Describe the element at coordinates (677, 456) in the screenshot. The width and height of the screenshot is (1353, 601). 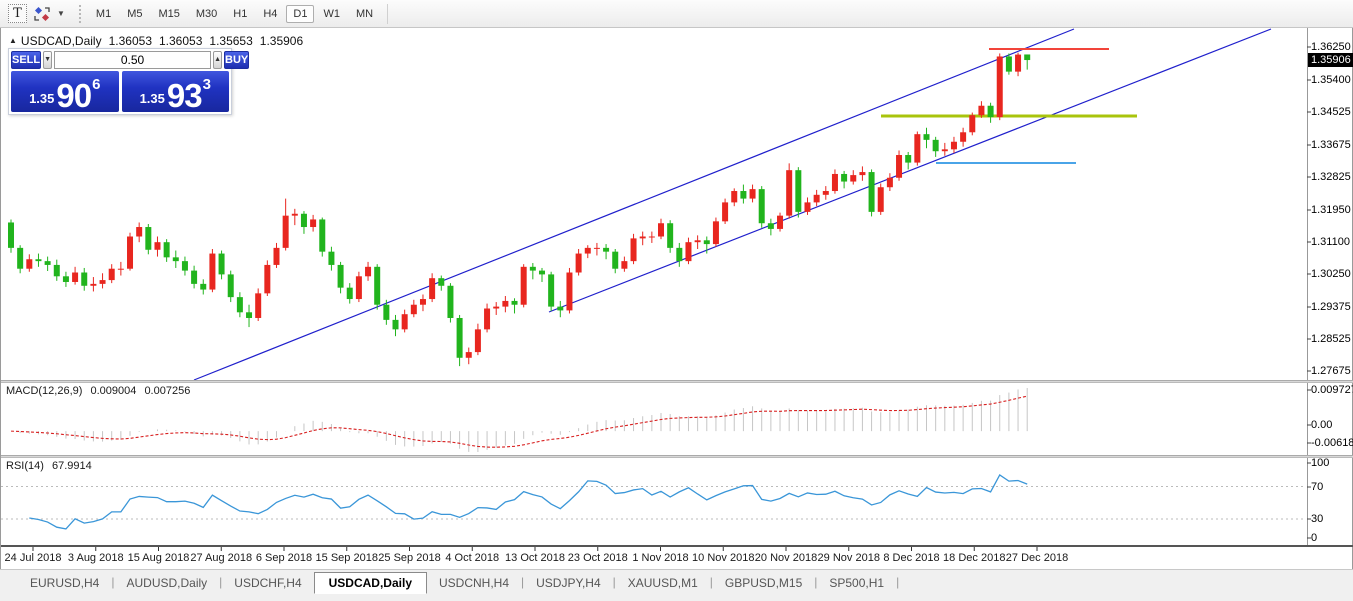
I see `rsi-panel-divider` at that location.